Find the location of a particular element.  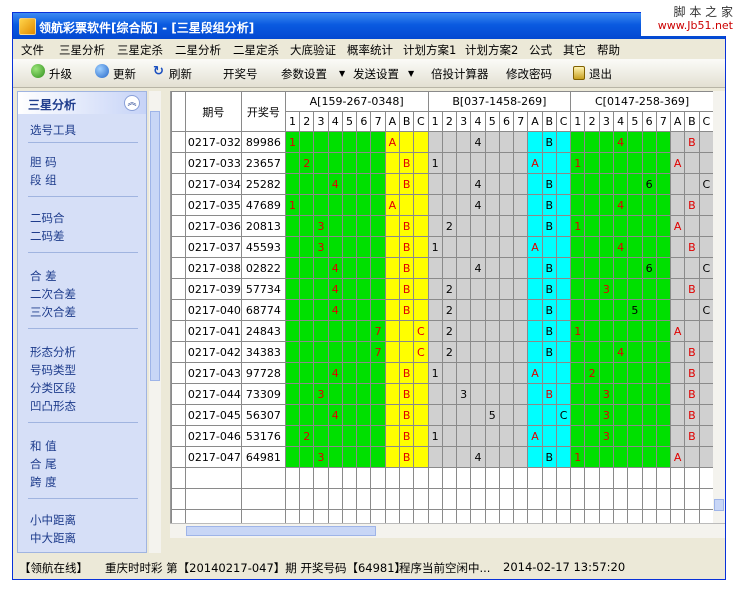

table-row: 0217-032 89986 1 A 4 B 4 B is located at coordinates (442, 142).